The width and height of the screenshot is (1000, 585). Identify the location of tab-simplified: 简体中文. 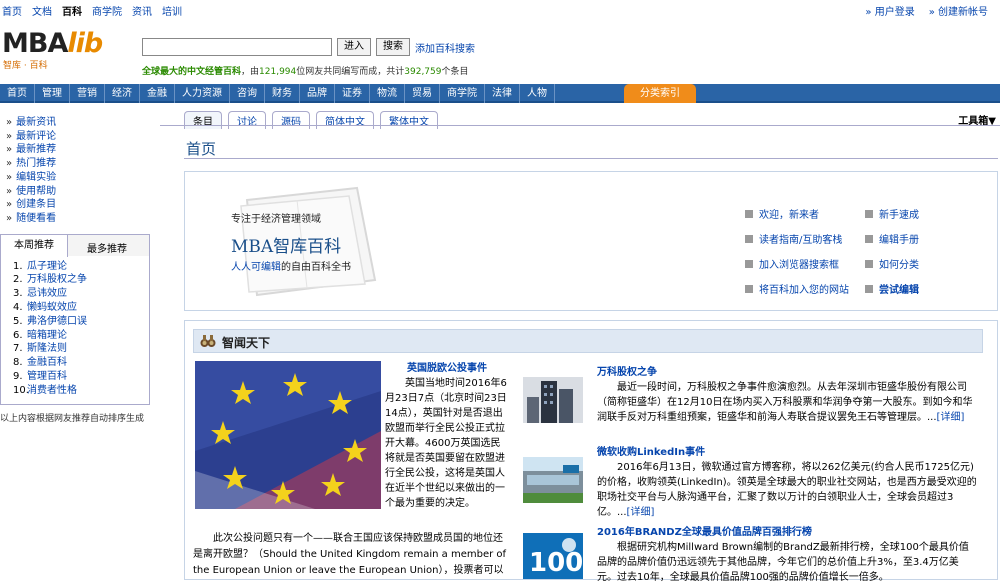
(345, 120).